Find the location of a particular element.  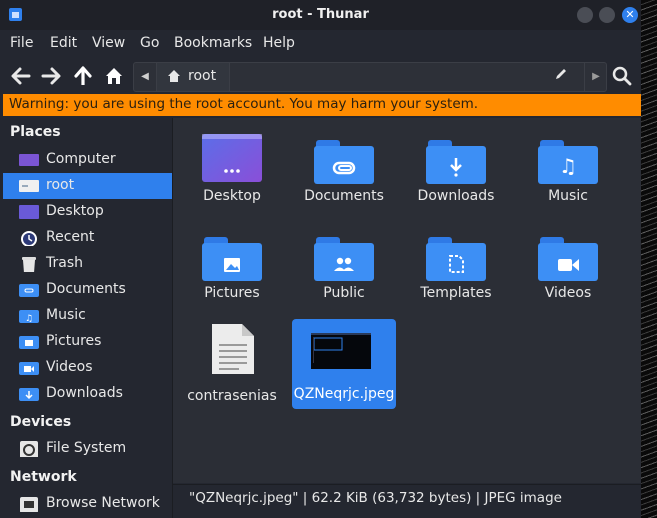

search-icon is located at coordinates (622, 76).